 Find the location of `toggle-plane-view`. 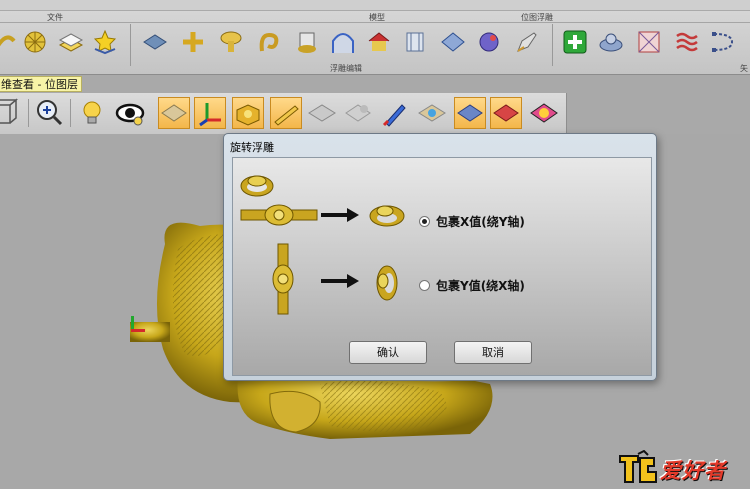

toggle-plane-view is located at coordinates (174, 113).